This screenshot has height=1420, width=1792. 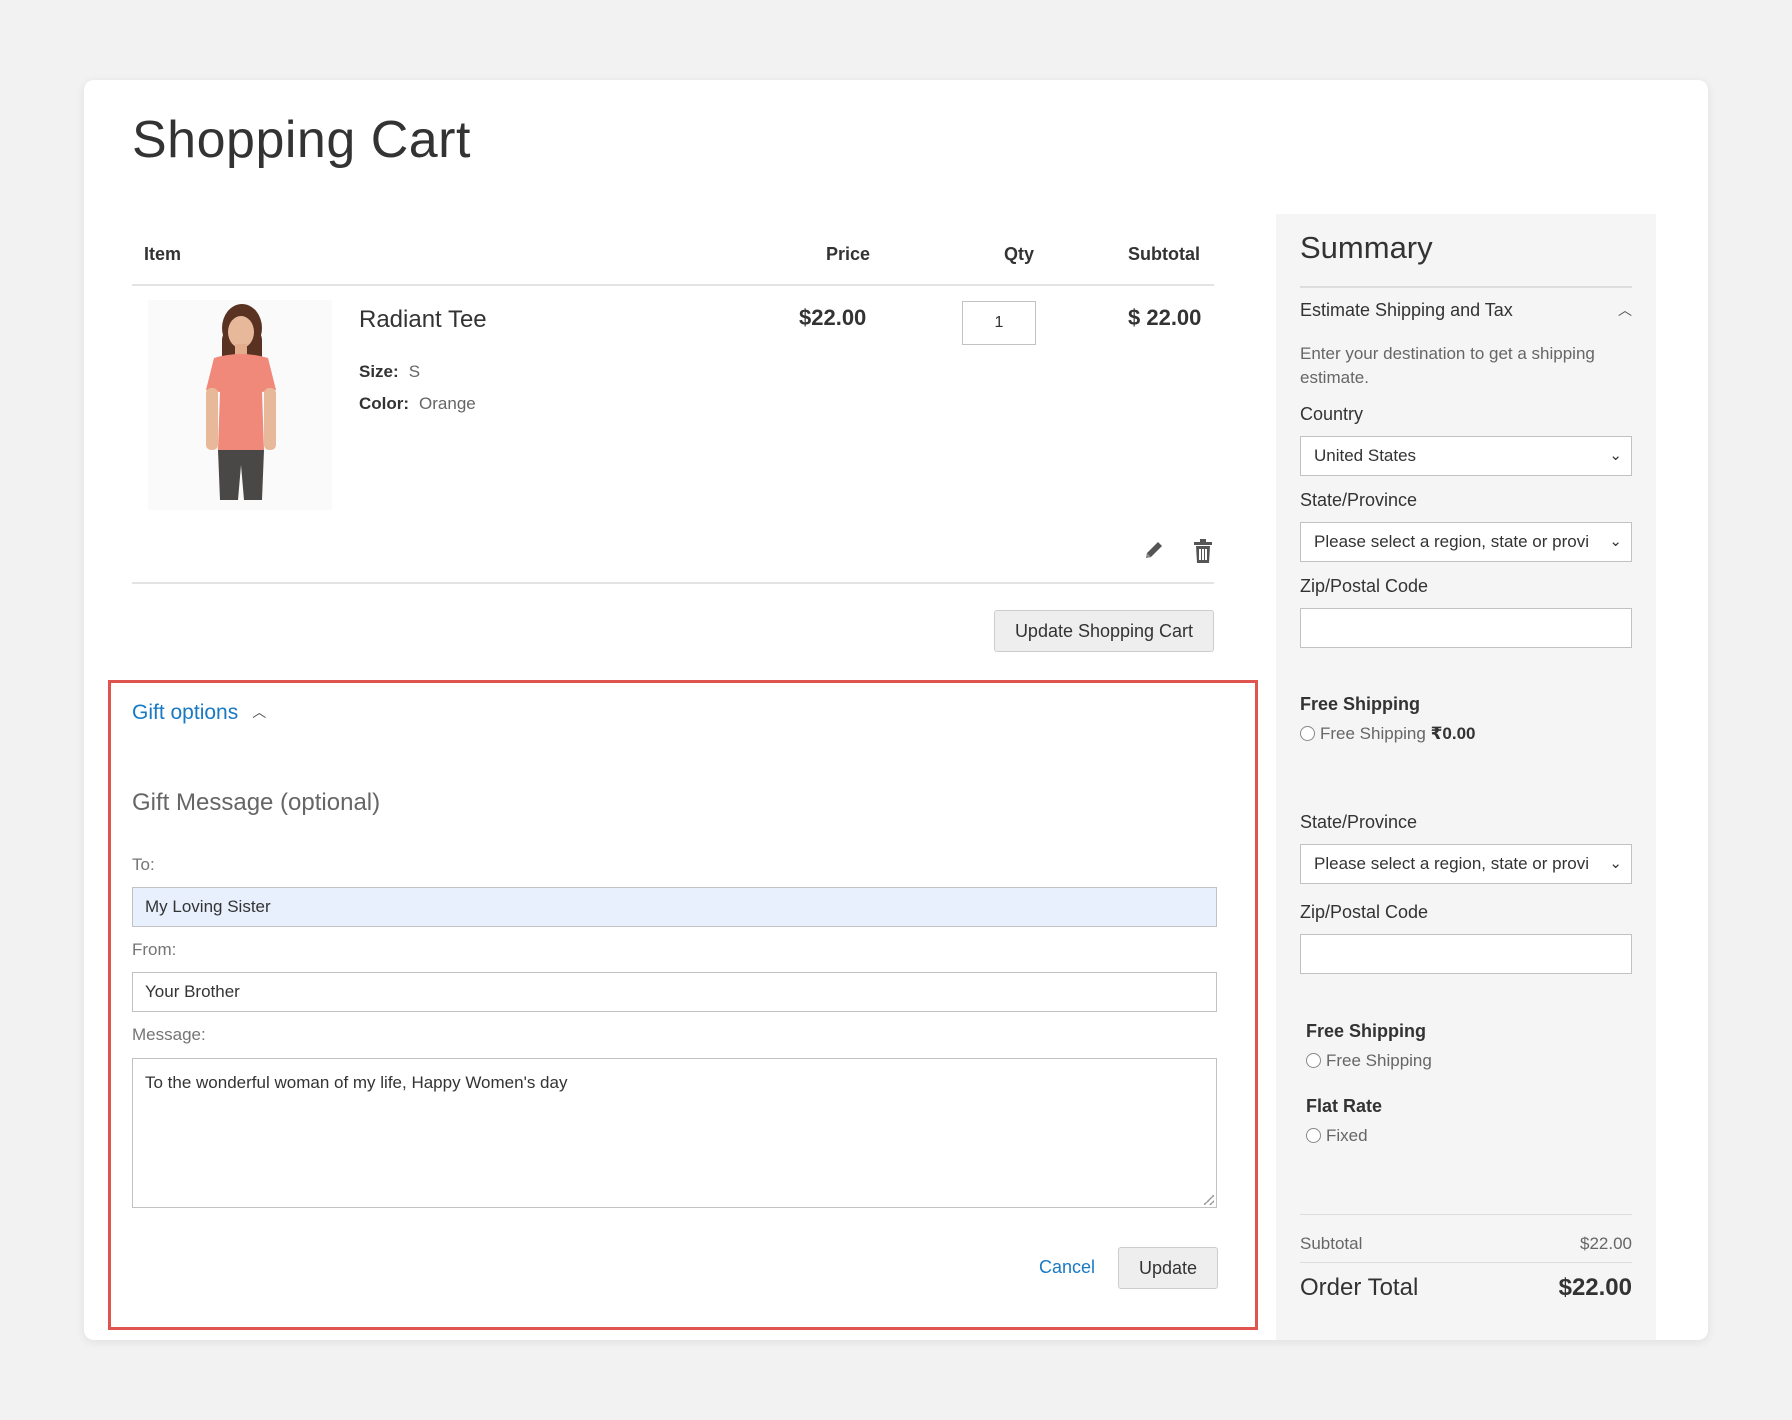 What do you see at coordinates (1344, 1106) in the screenshot?
I see `flat-rate-title: Flat Rate` at bounding box center [1344, 1106].